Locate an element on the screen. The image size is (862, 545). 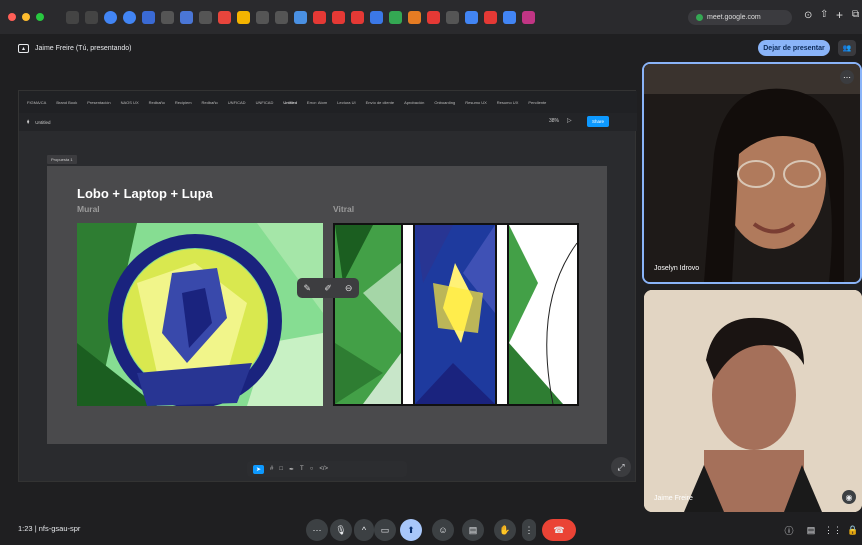
shared-tab: Aprobación is located at coordinates (414, 102).